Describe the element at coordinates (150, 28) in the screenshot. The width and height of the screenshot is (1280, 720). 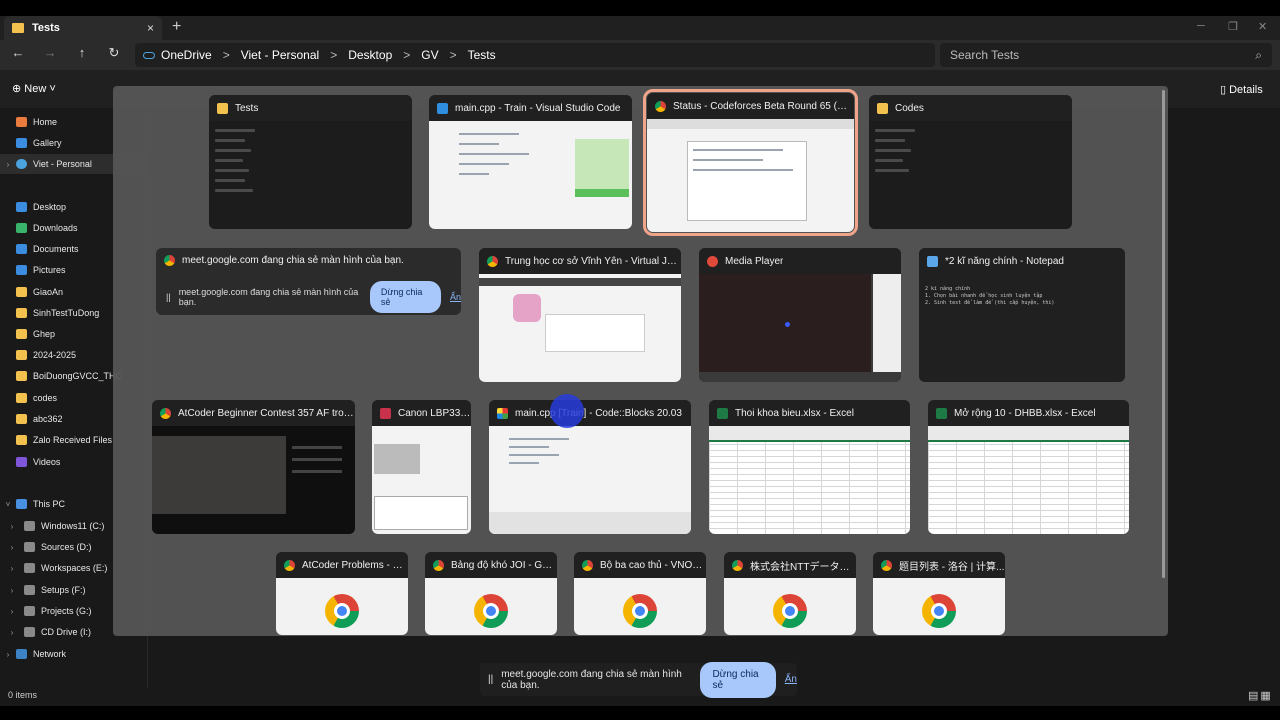
I see `close-tab-icon: ×` at that location.